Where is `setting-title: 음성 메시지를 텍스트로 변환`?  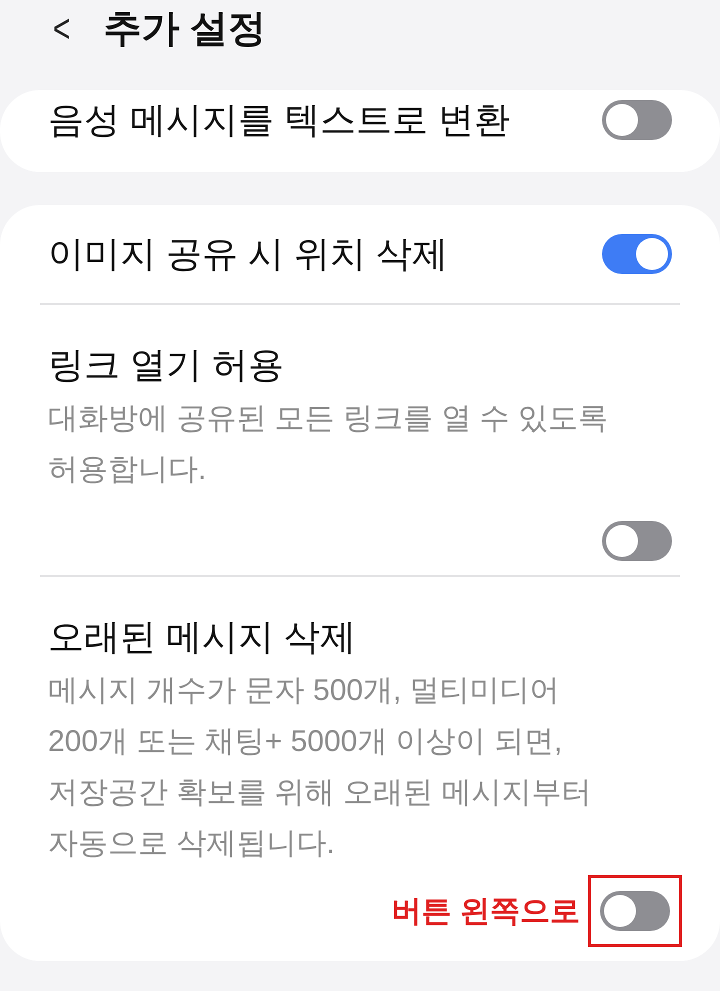 setting-title: 음성 메시지를 텍스트로 변환 is located at coordinates (279, 120).